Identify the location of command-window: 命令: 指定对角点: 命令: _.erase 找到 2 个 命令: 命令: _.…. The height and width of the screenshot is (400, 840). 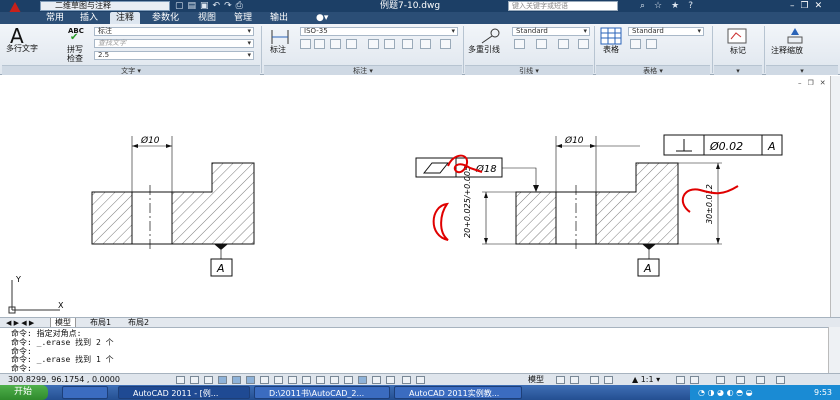
(414, 350).